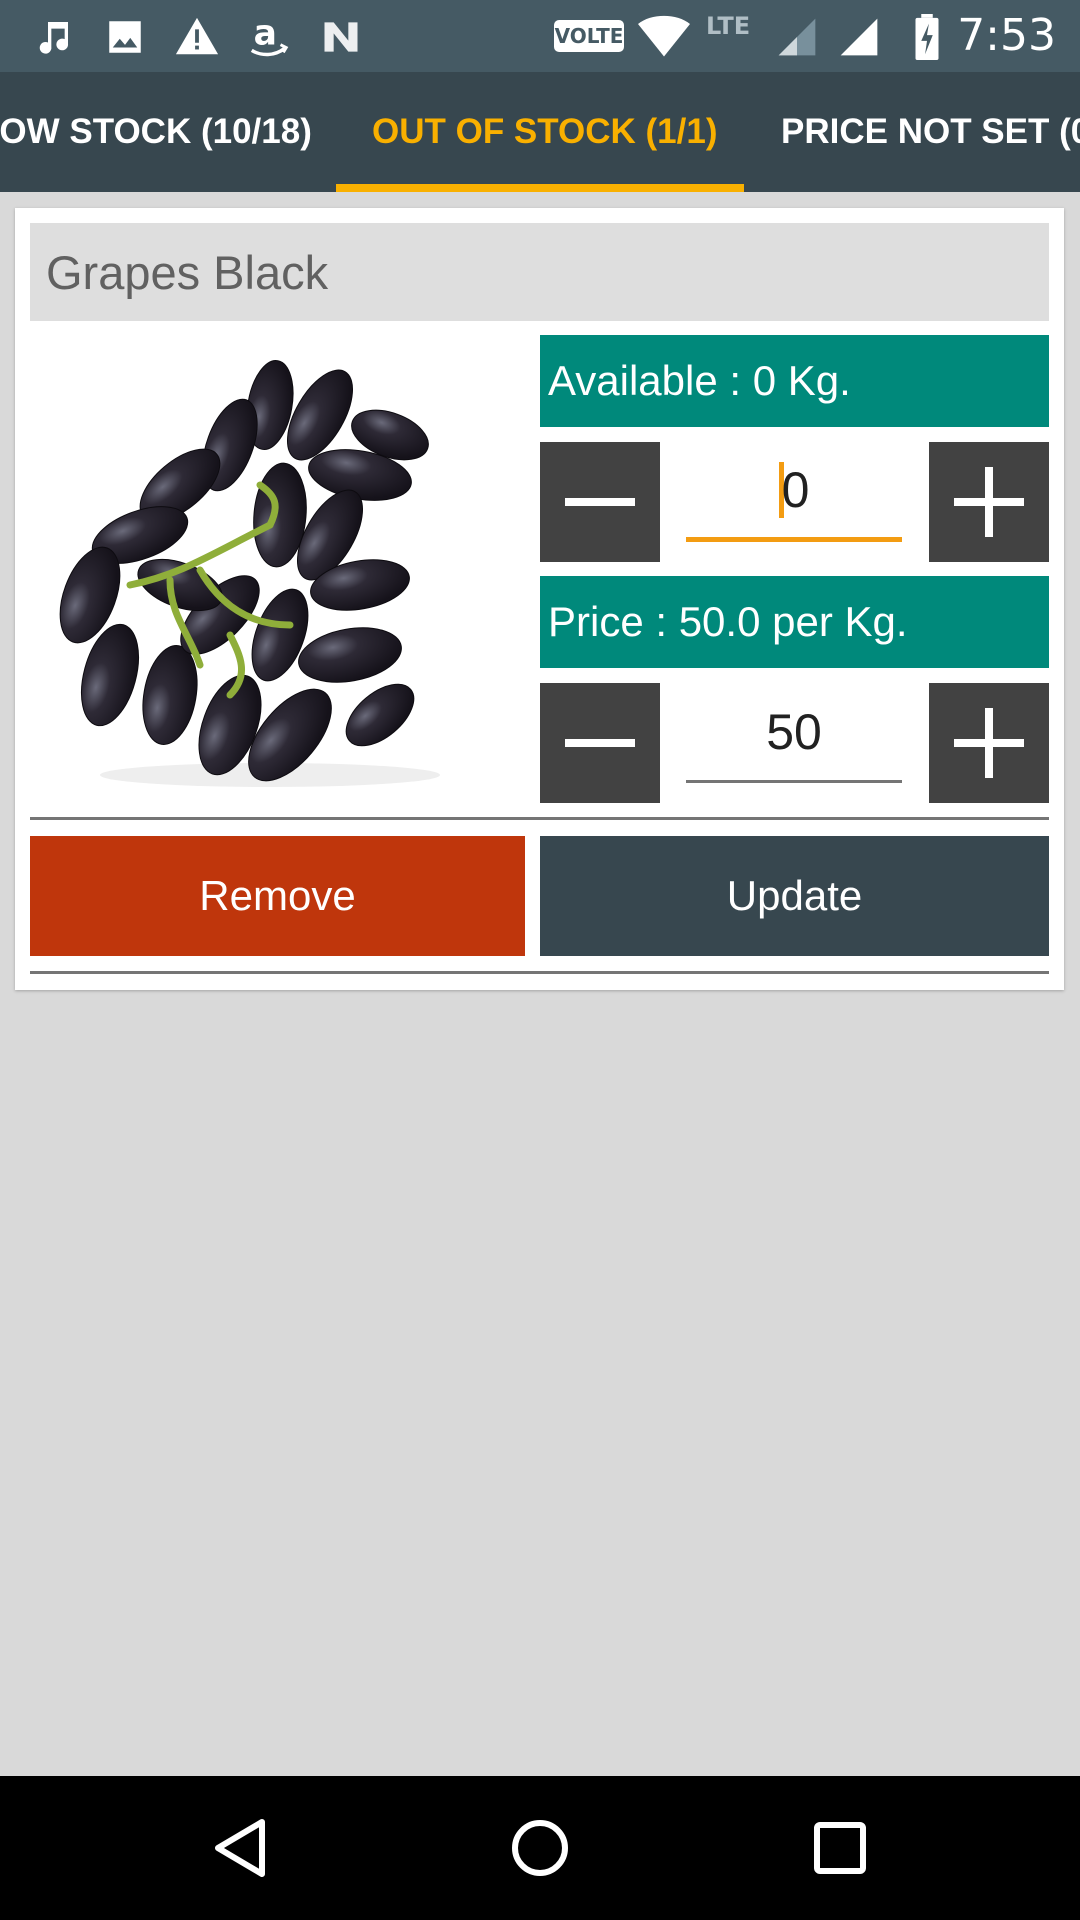 This screenshot has height=1920, width=1080. I want to click on amazon-icon: a, so click(269, 37).